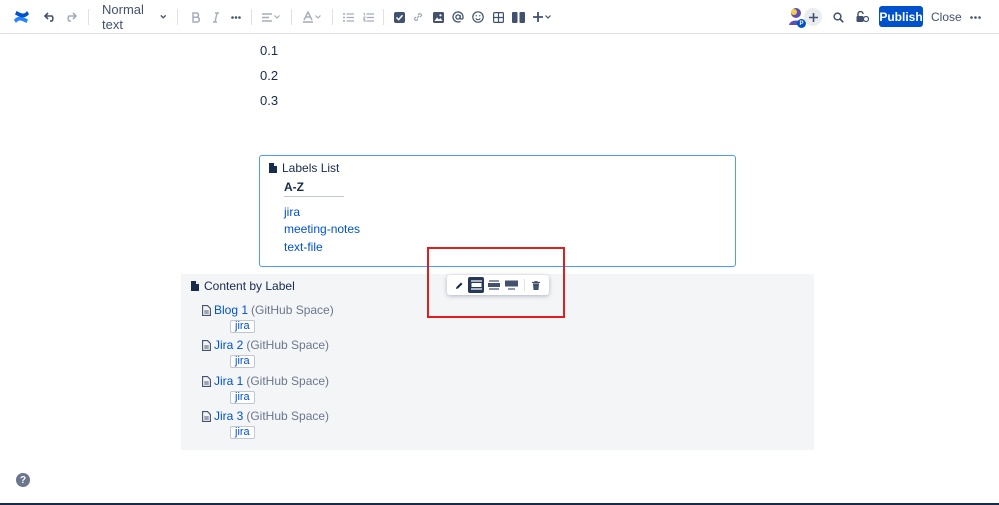 This screenshot has width=999, height=505. Describe the element at coordinates (458, 17) in the screenshot. I see `mention-icon` at that location.